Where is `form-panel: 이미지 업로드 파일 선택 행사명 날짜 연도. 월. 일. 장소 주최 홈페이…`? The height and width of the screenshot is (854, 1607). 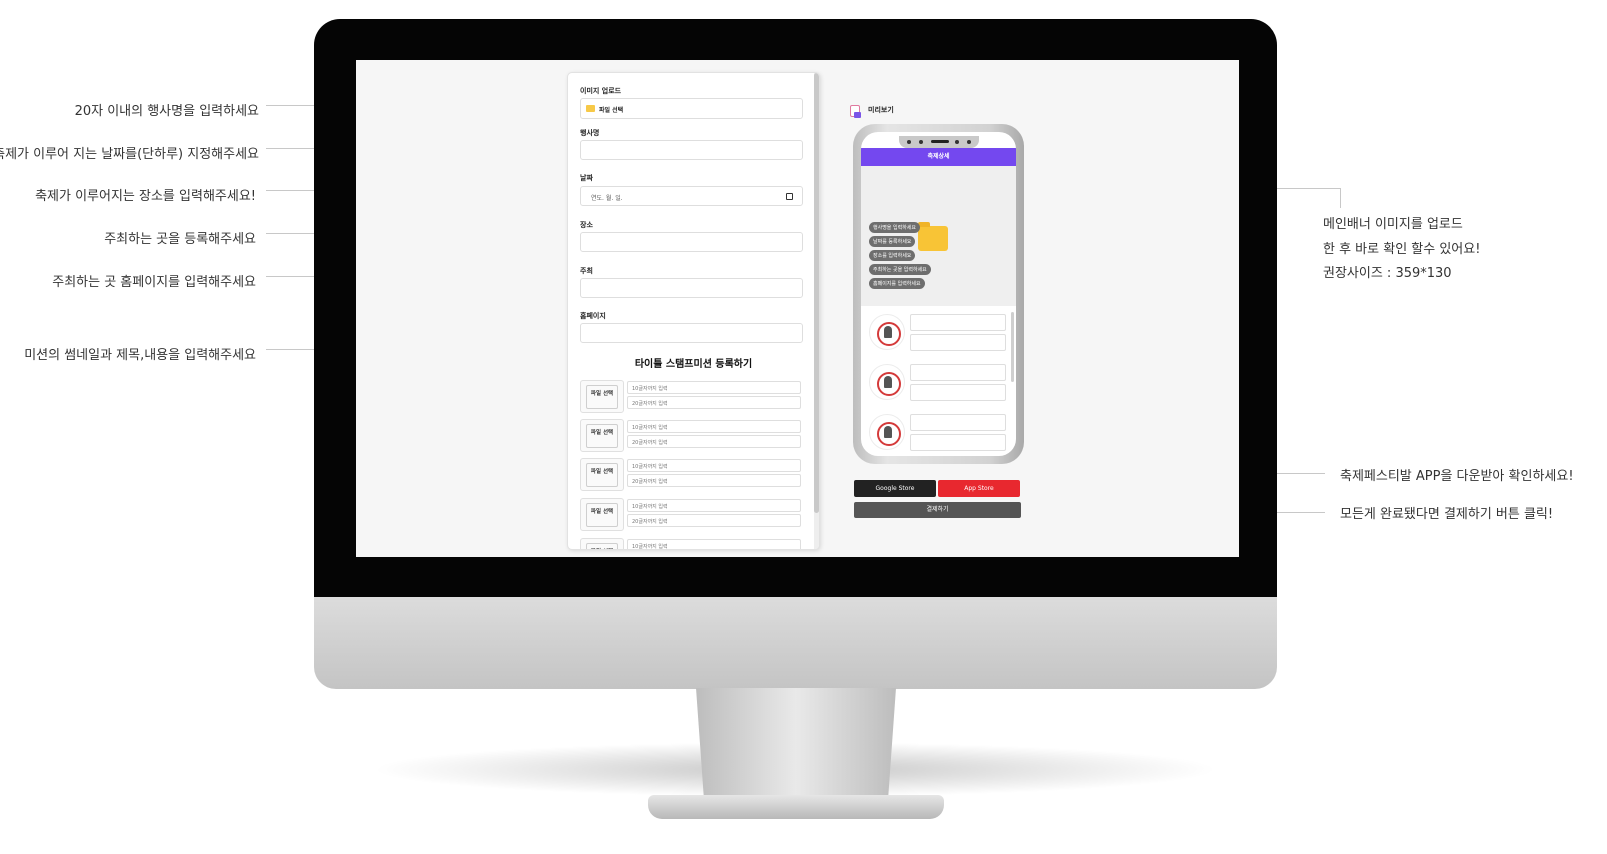 form-panel: 이미지 업로드 파일 선택 행사명 날짜 연도. 월. 일. 장소 주최 홈페이… is located at coordinates (693, 311).